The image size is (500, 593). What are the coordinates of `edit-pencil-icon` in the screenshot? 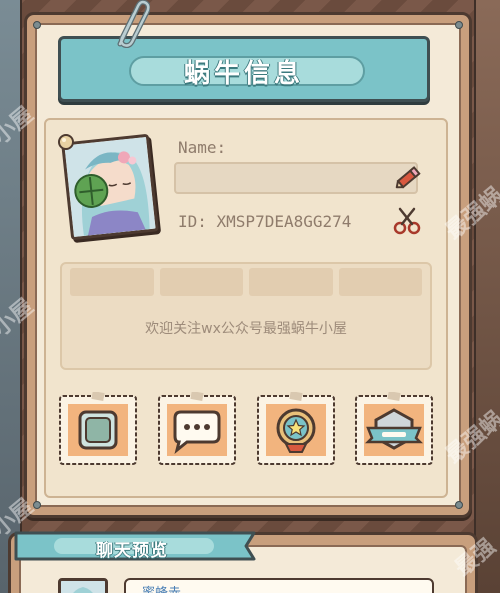 It's located at (409, 177).